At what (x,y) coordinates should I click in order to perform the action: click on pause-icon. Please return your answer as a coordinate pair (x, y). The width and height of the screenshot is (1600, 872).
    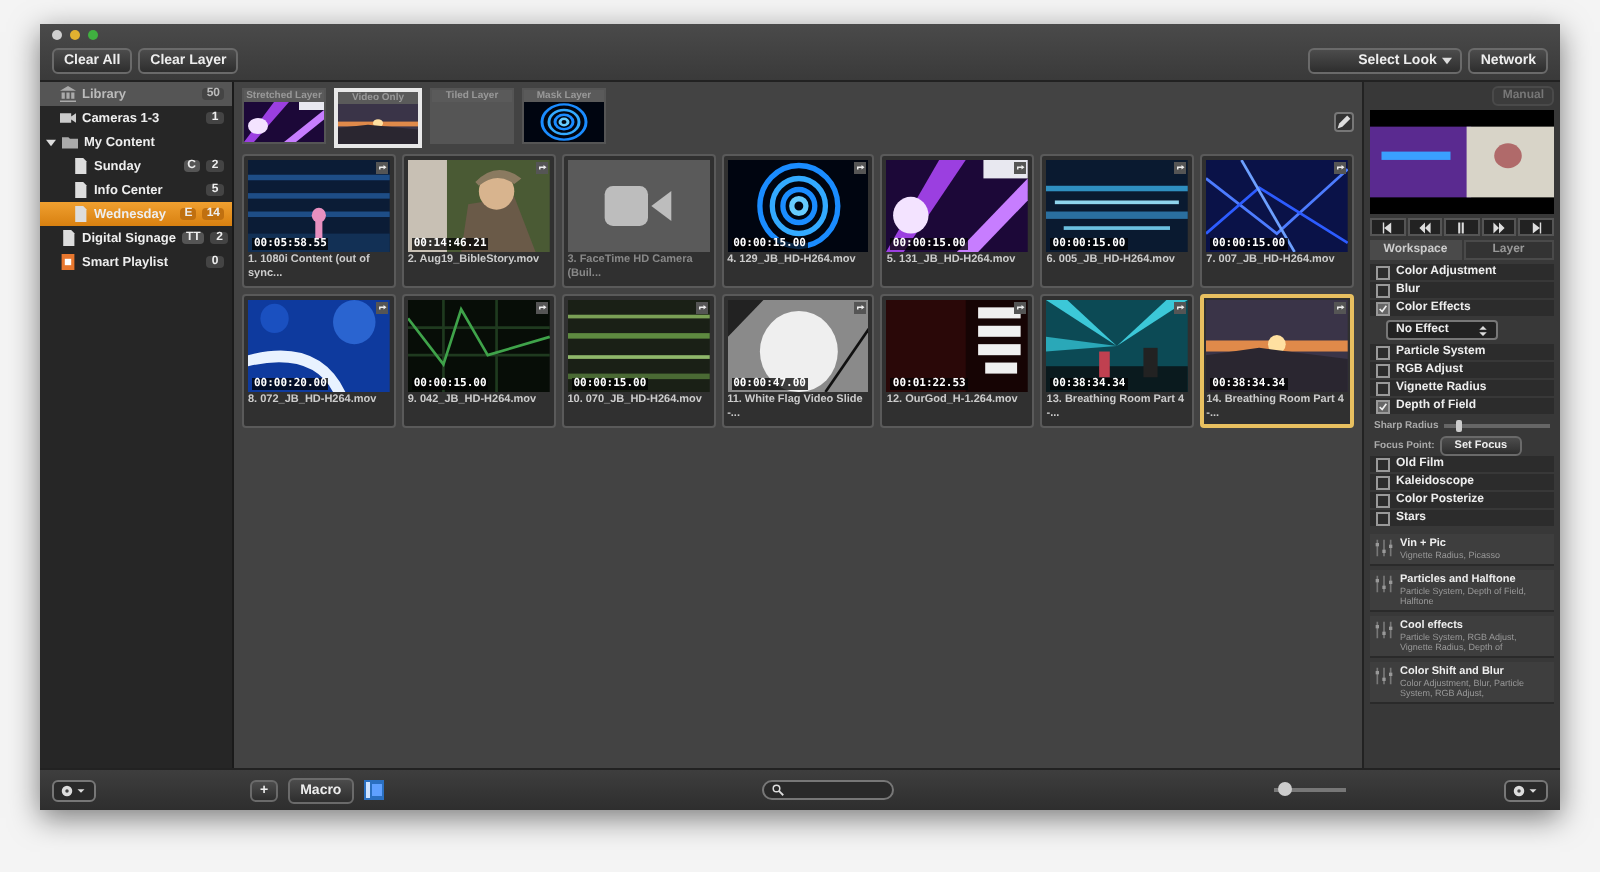
    Looking at the image, I should click on (1461, 227).